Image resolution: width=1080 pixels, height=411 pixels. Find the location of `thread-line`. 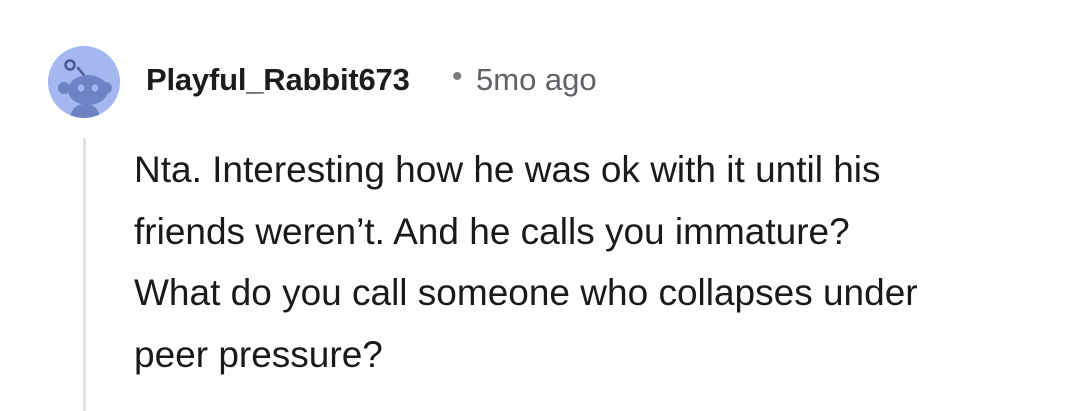

thread-line is located at coordinates (84, 274).